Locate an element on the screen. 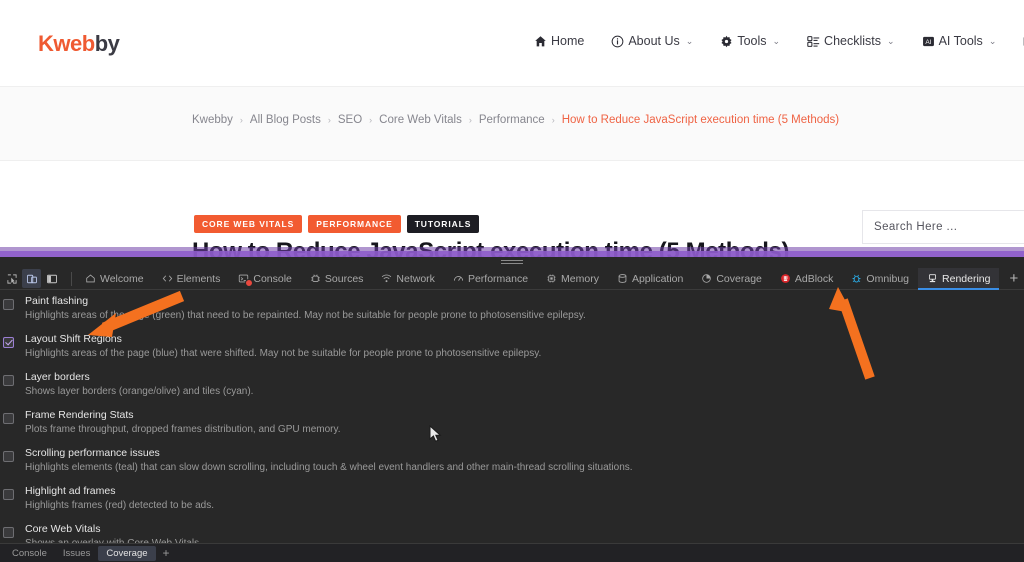  mouse-cursor is located at coordinates (435, 433).